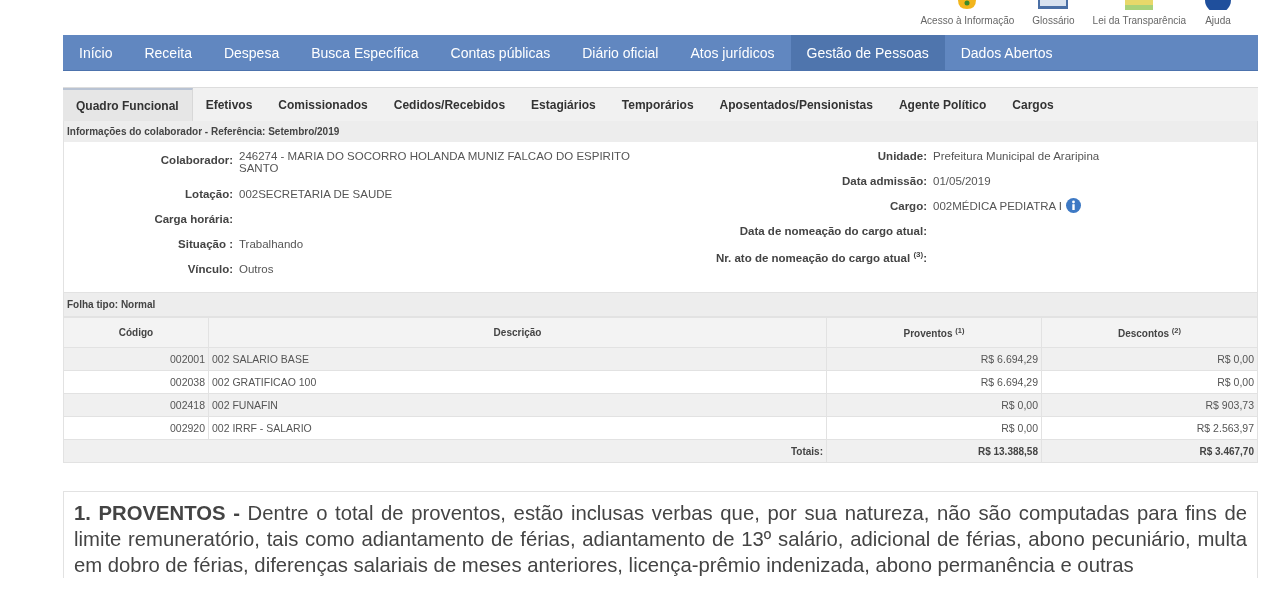 Image resolution: width=1280 pixels, height=591 pixels. Describe the element at coordinates (136, 359) in the screenshot. I see `table-cell: 002001` at that location.